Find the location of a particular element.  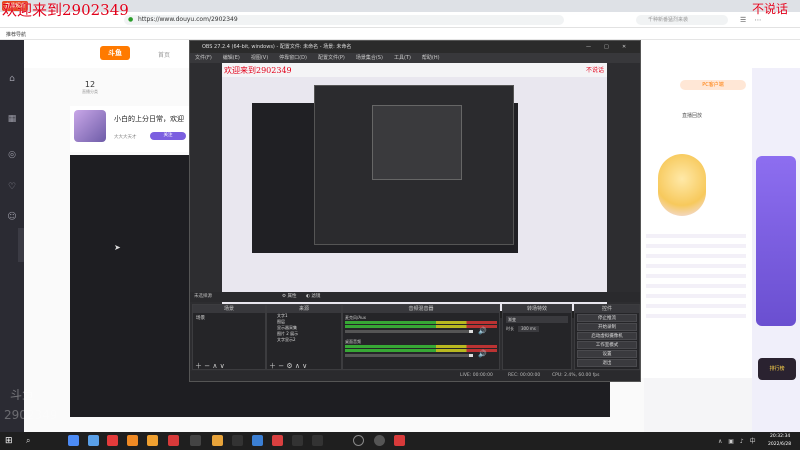

controls-dock: 控件 停止推流 开始录制 启动虚拟摄像机 工作室模式 设置 退出 is located at coordinates (607, 337).